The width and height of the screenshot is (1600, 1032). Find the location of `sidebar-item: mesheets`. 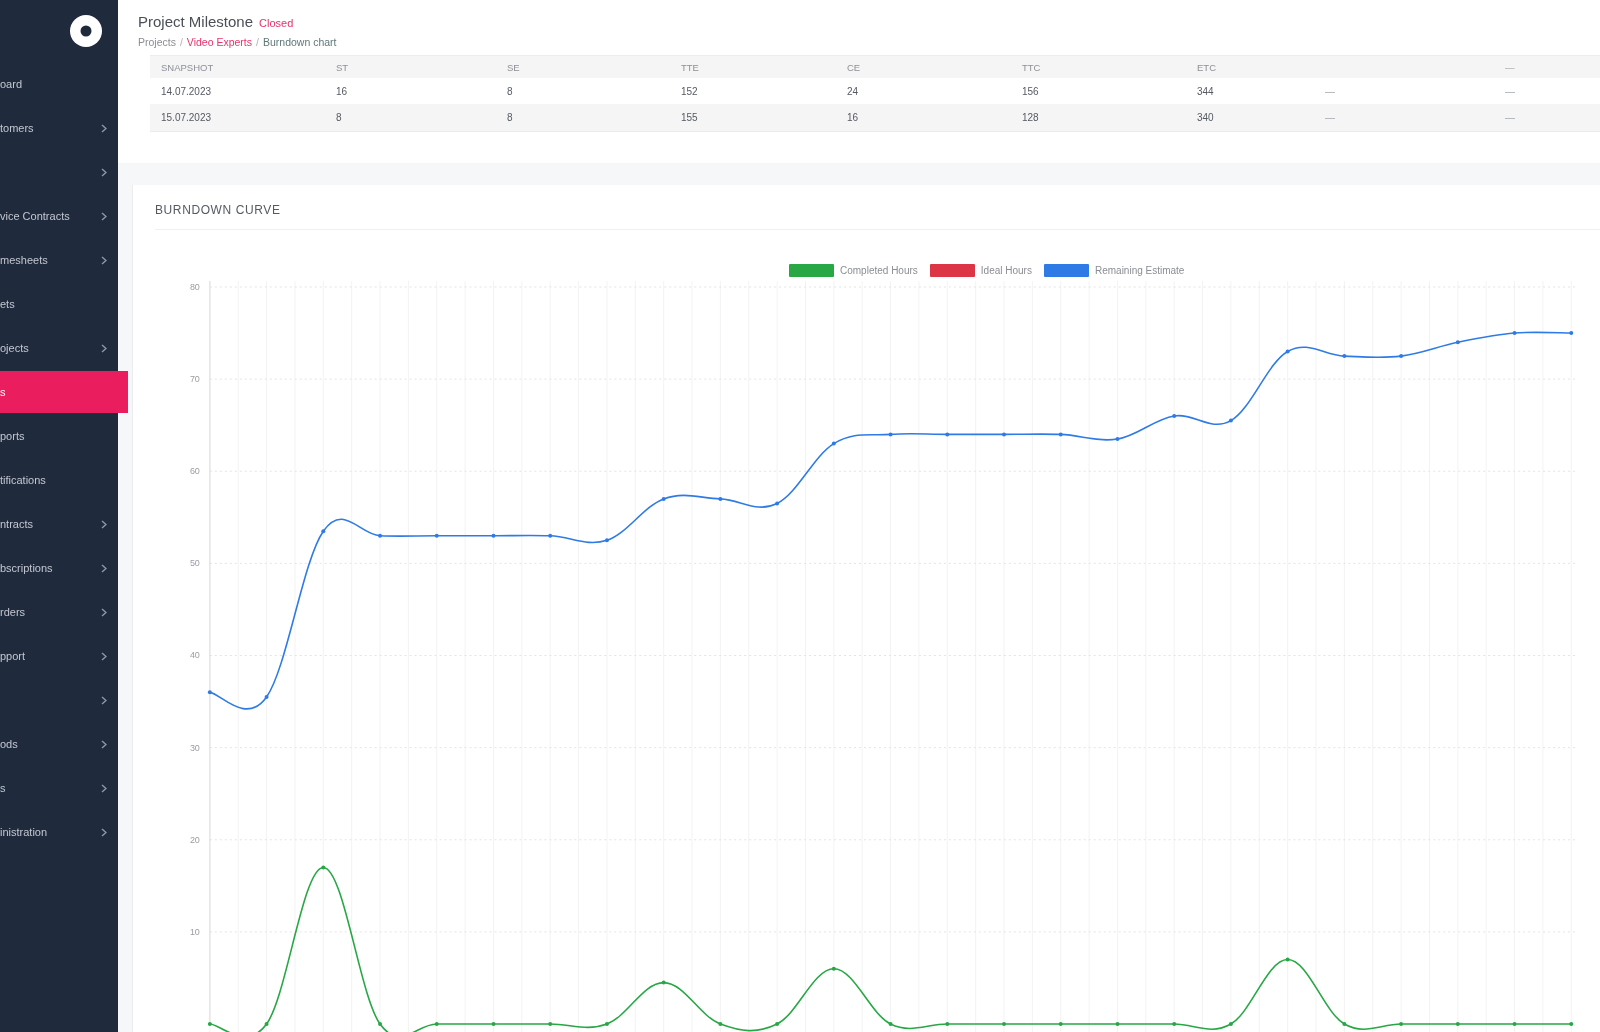

sidebar-item: mesheets is located at coordinates (59, 260).